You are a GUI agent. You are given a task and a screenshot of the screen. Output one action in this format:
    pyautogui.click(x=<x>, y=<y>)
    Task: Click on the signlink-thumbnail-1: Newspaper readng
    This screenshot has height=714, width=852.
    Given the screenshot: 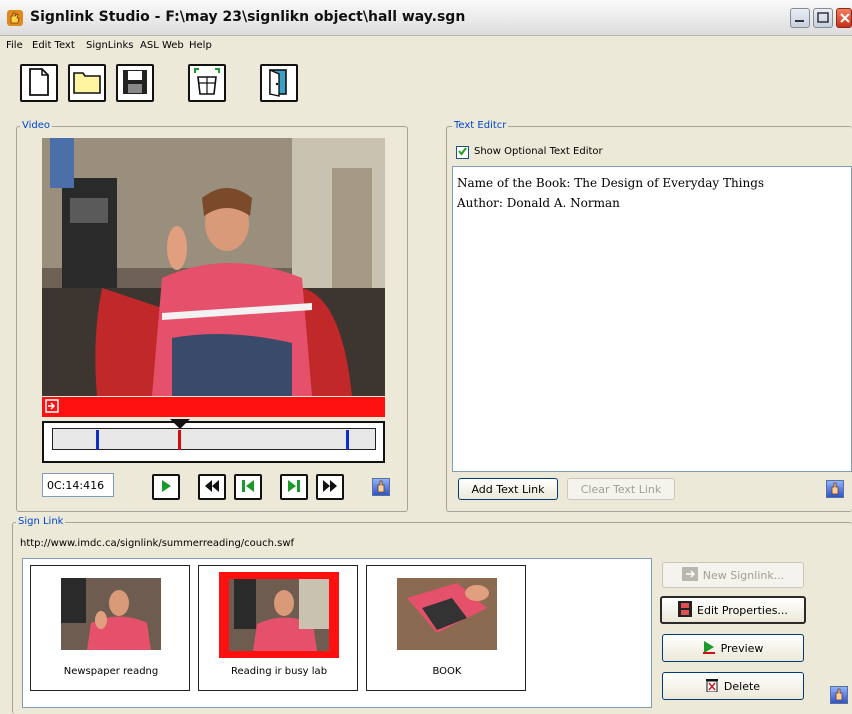 What is the action you would take?
    pyautogui.click(x=110, y=628)
    